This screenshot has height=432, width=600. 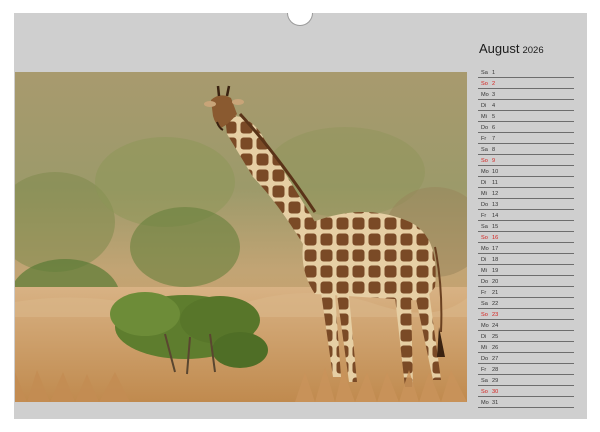 I want to click on day-row: Fr 7, so click(x=526, y=138).